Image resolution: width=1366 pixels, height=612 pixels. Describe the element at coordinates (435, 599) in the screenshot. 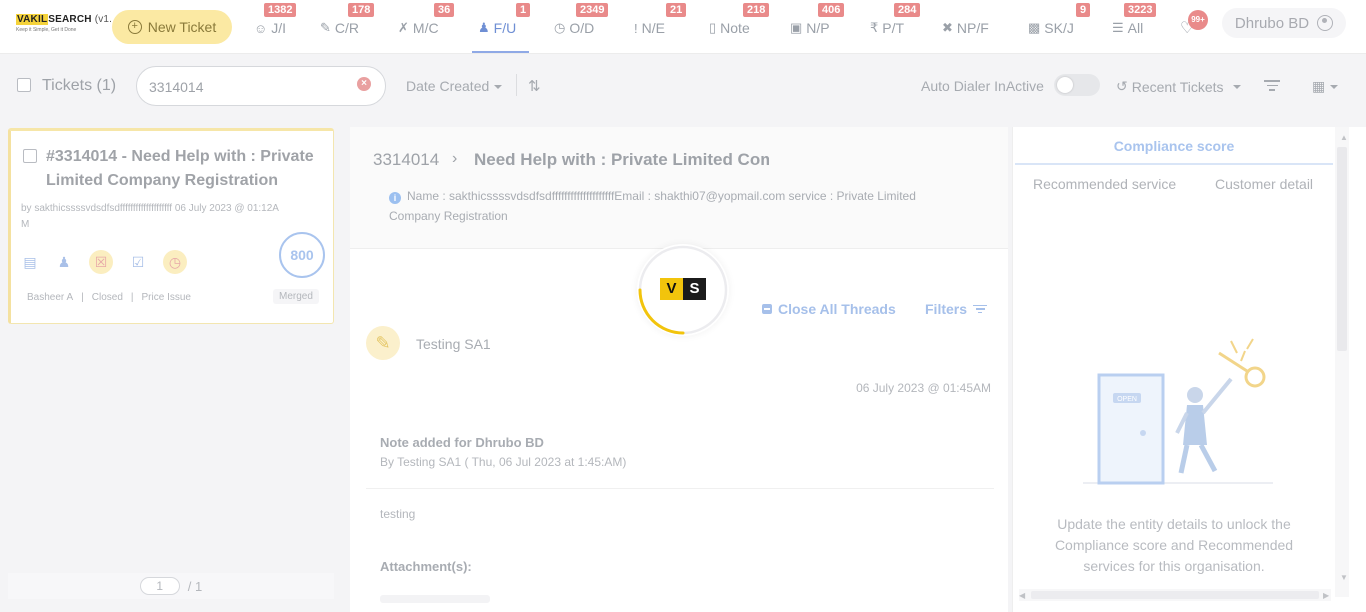

I see `attachment-item` at that location.